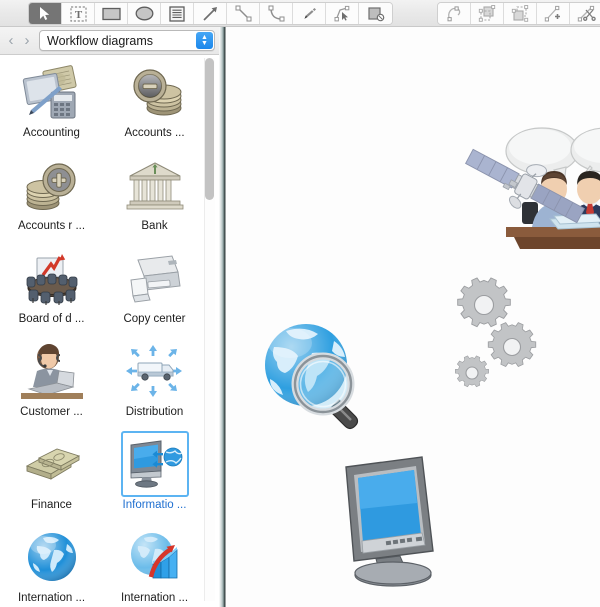 This screenshot has width=600, height=607. I want to click on table-tool, so click(177, 13).